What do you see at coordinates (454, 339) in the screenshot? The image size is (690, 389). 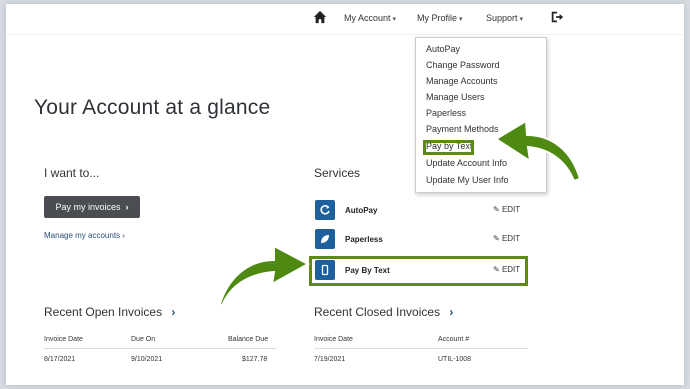 I see `column-header-account-number: Account #` at bounding box center [454, 339].